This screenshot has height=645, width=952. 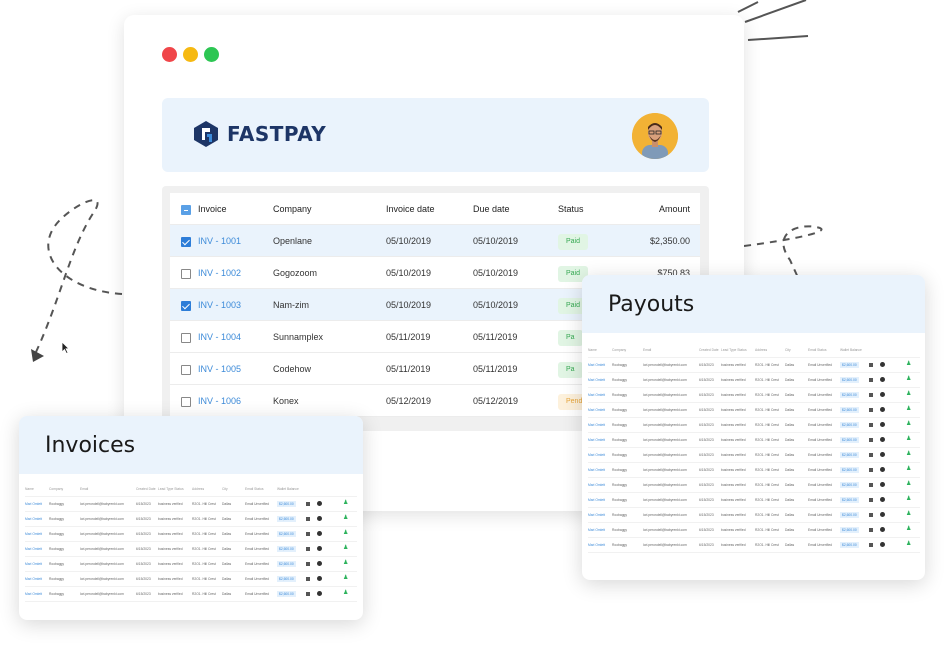 I want to click on mini-column-header: Address, so click(x=761, y=350).